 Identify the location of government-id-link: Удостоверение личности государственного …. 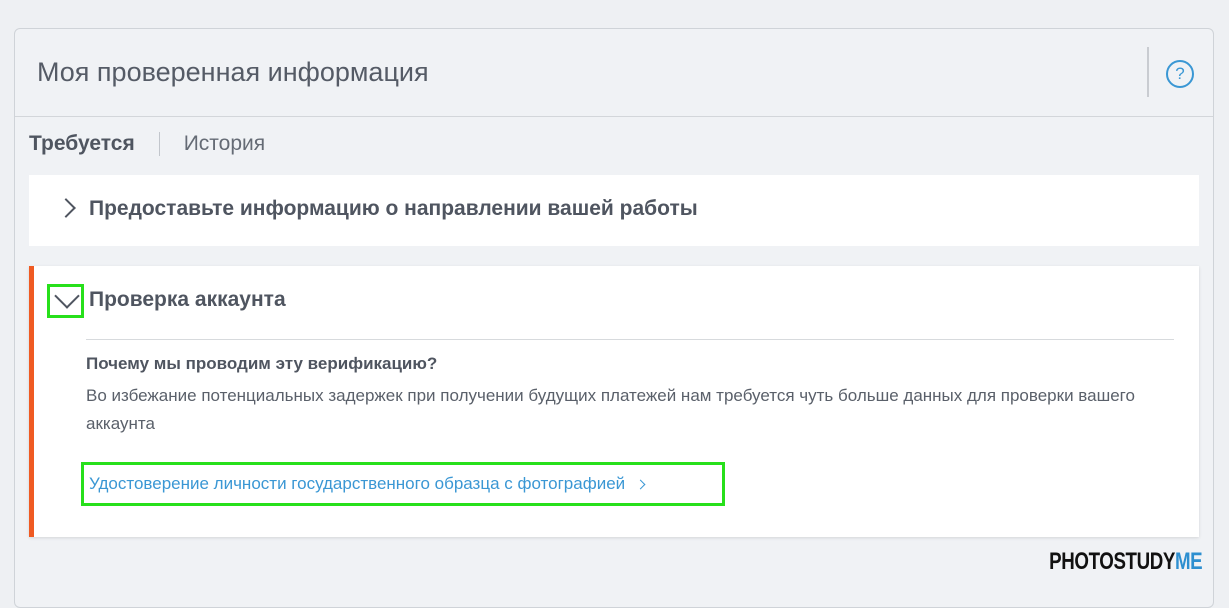
(403, 484).